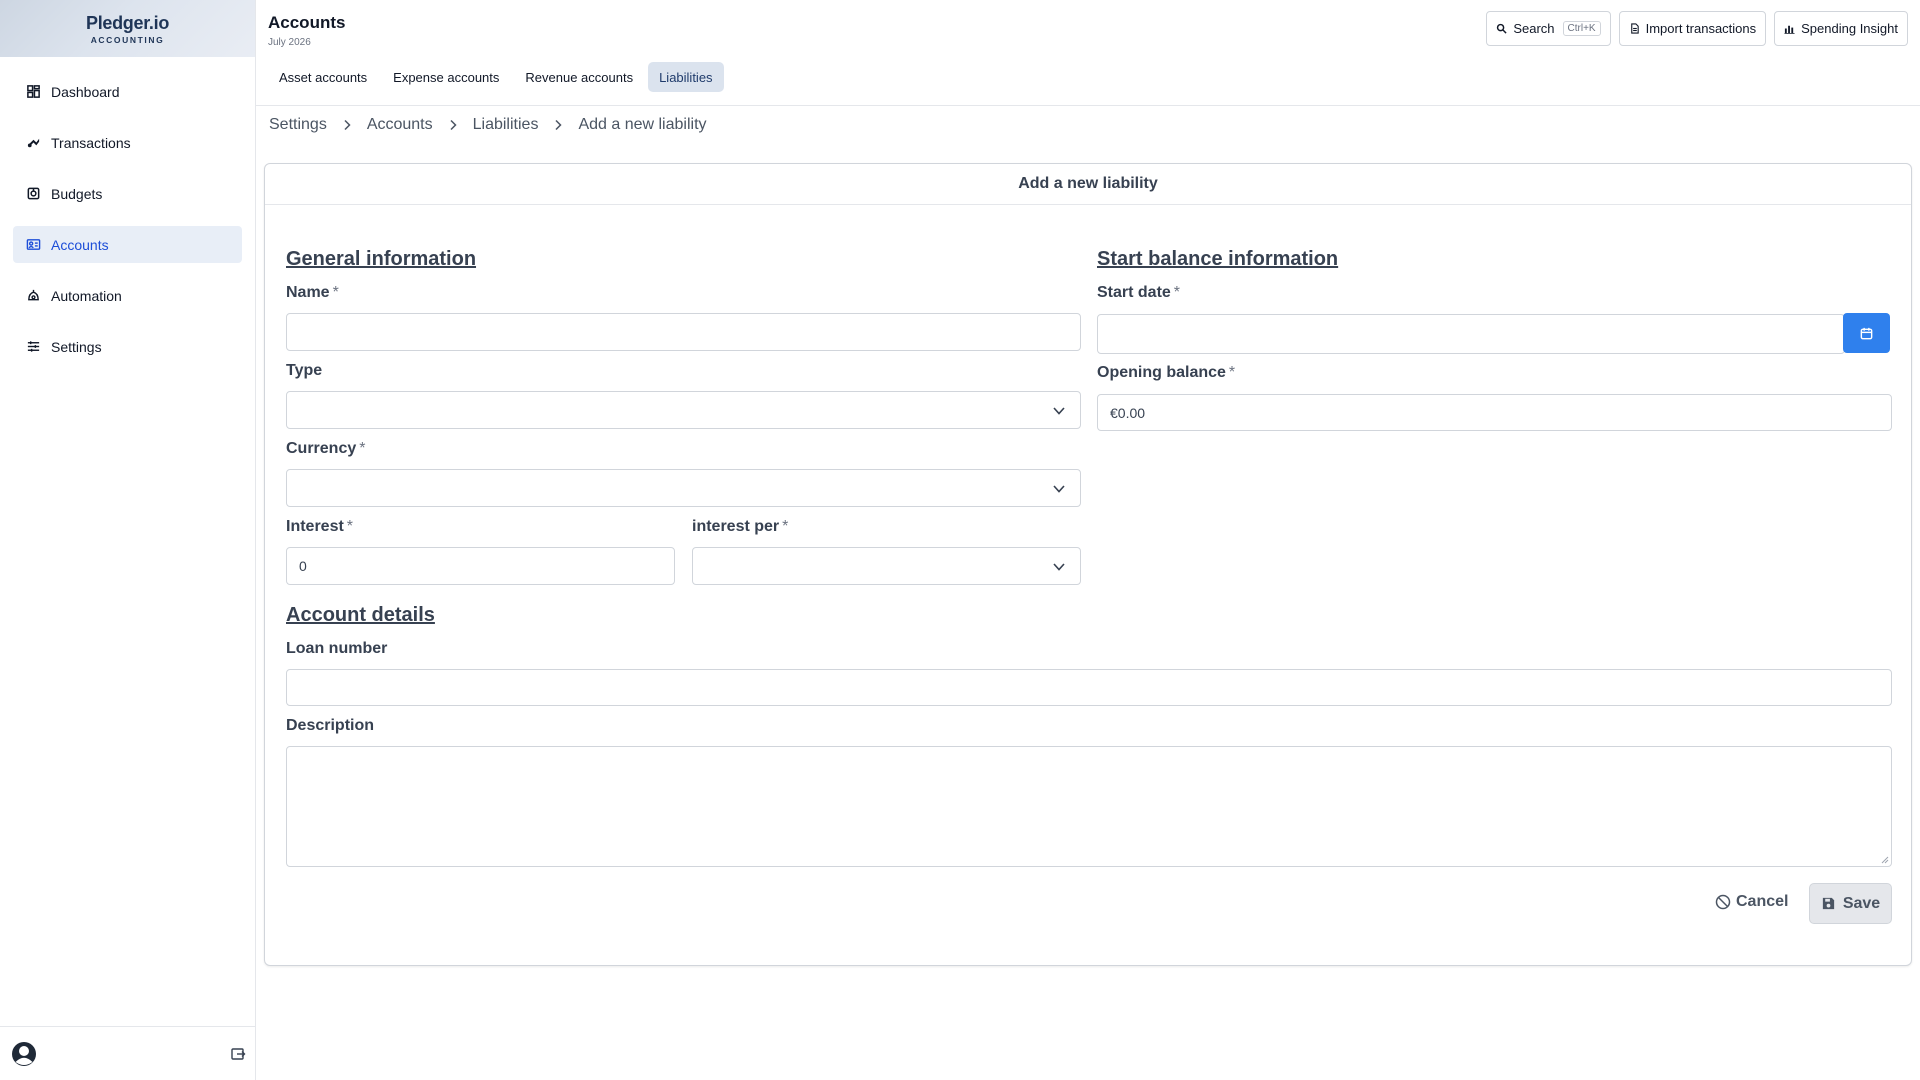  What do you see at coordinates (1218, 259) in the screenshot?
I see `start-balance-heading: Start balance information` at bounding box center [1218, 259].